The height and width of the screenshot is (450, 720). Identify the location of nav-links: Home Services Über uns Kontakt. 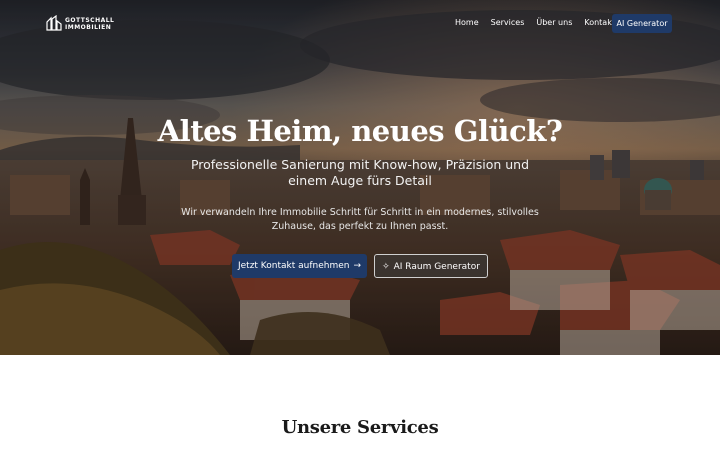
(535, 23).